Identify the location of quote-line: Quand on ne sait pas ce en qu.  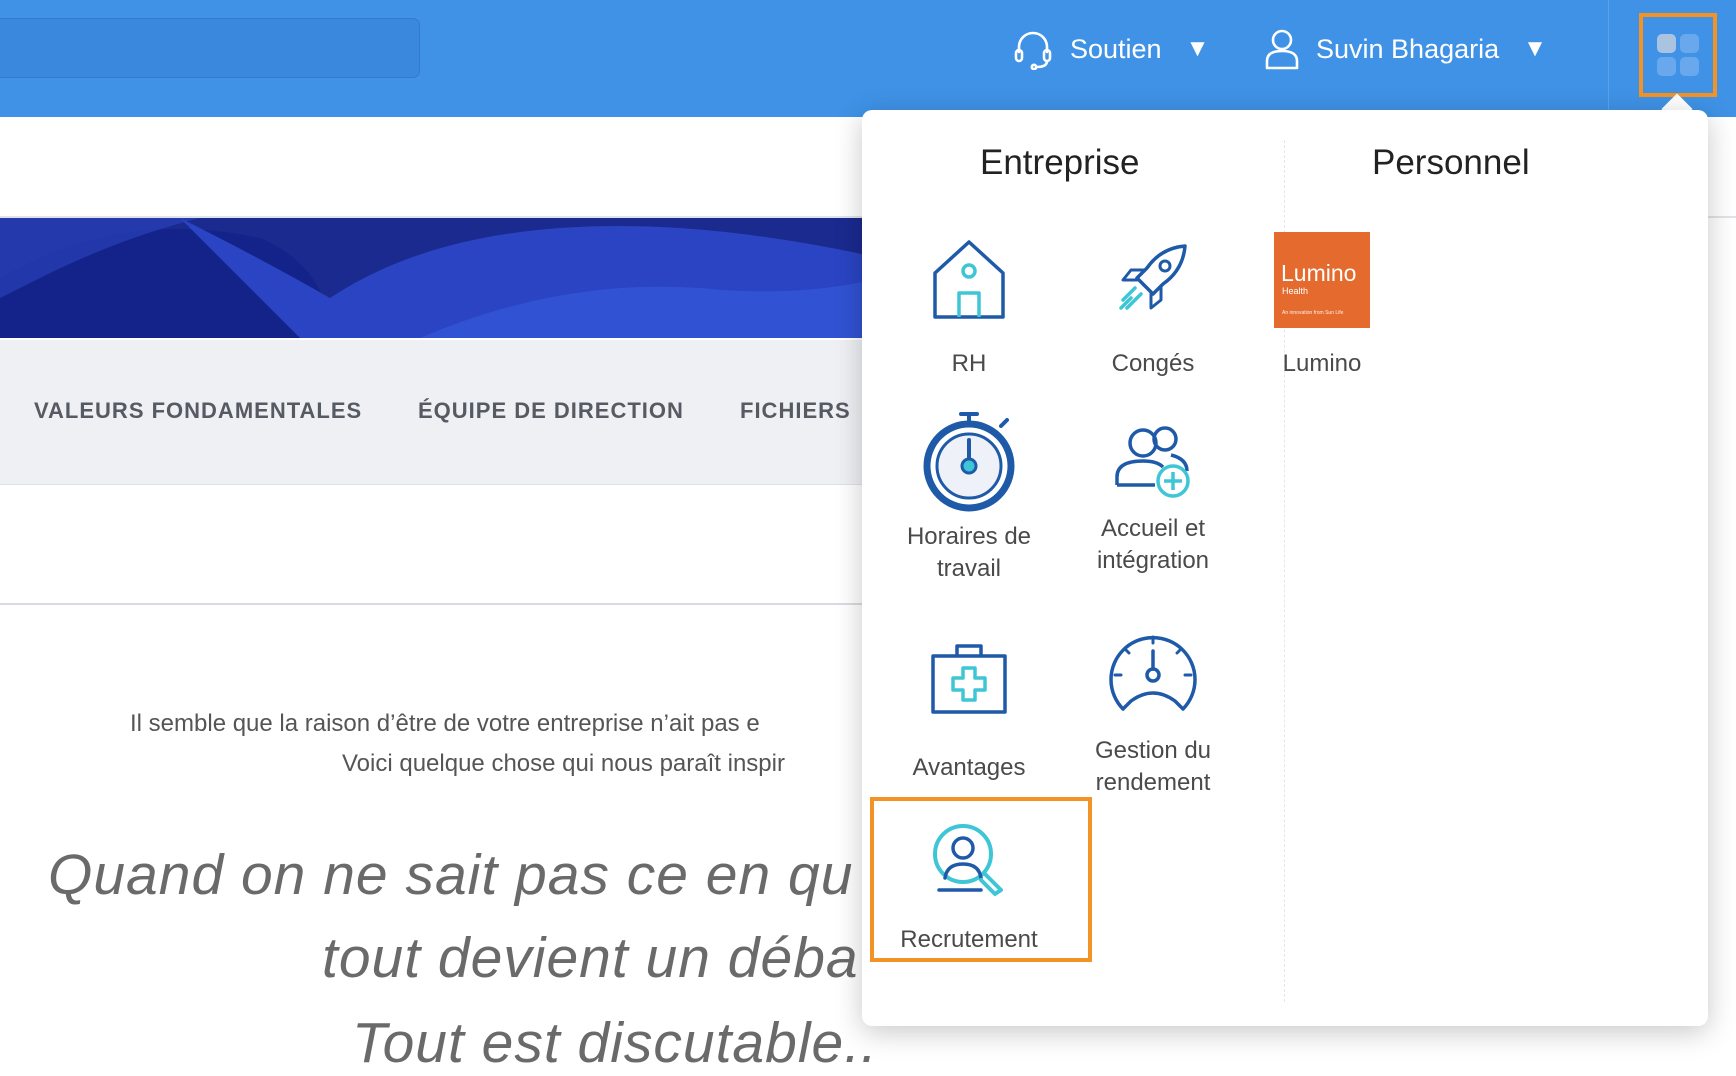
(451, 875).